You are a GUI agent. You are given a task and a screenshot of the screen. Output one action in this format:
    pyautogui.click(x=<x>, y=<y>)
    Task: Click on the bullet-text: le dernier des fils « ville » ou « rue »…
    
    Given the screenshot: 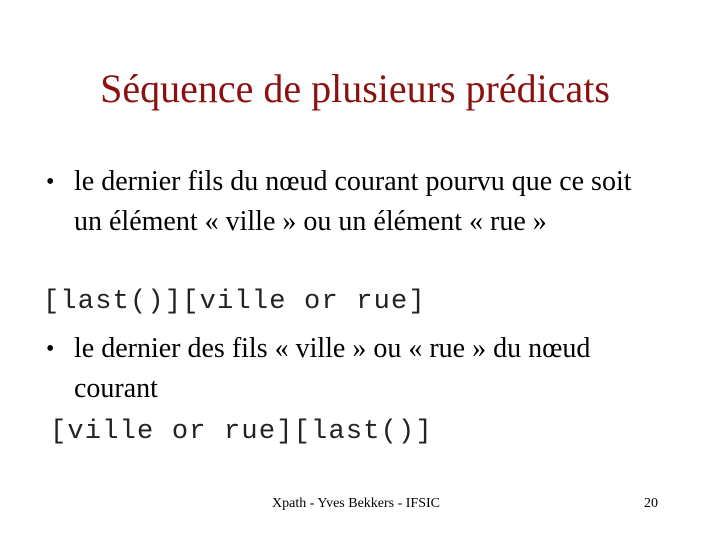 What is the action you would take?
    pyautogui.click(x=332, y=368)
    